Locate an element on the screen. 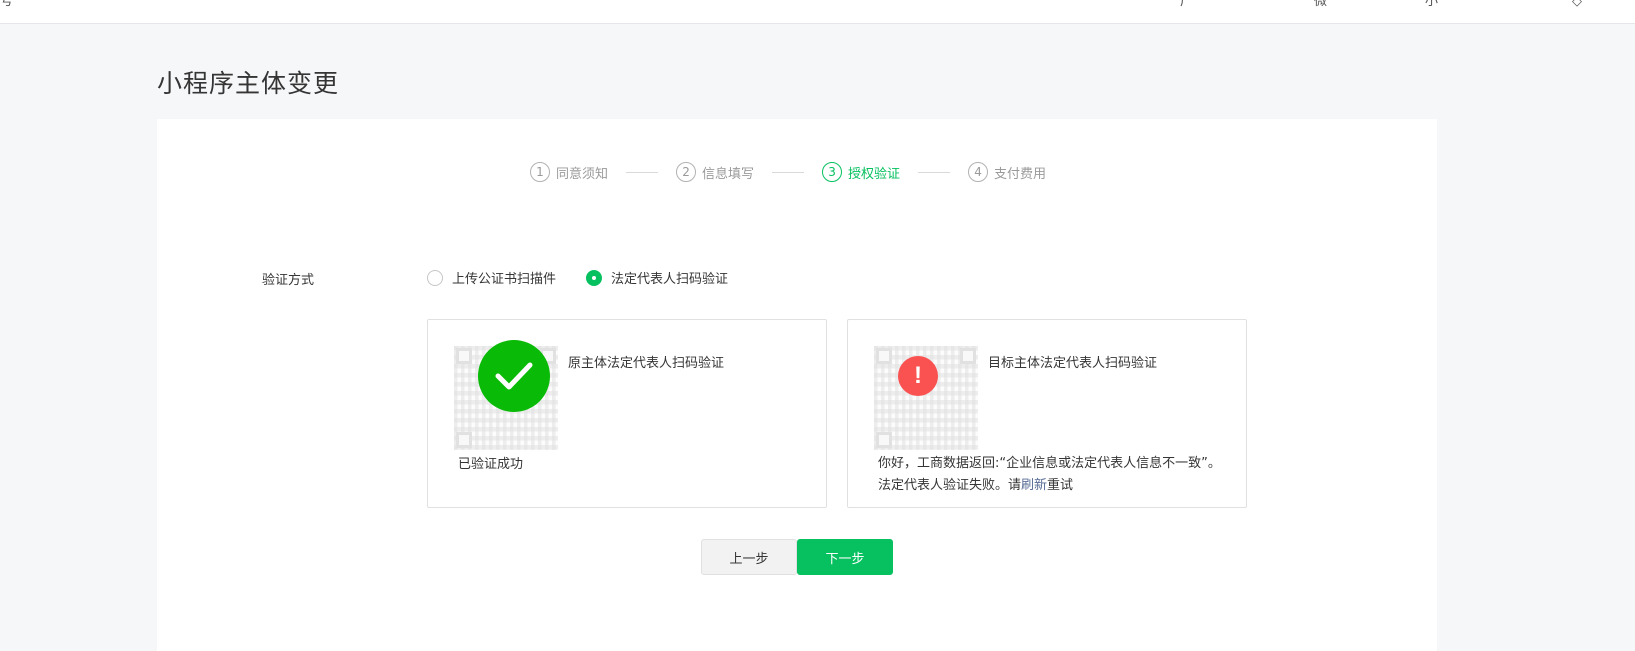 This screenshot has height=651, width=1635. step-number: 1 is located at coordinates (540, 172).